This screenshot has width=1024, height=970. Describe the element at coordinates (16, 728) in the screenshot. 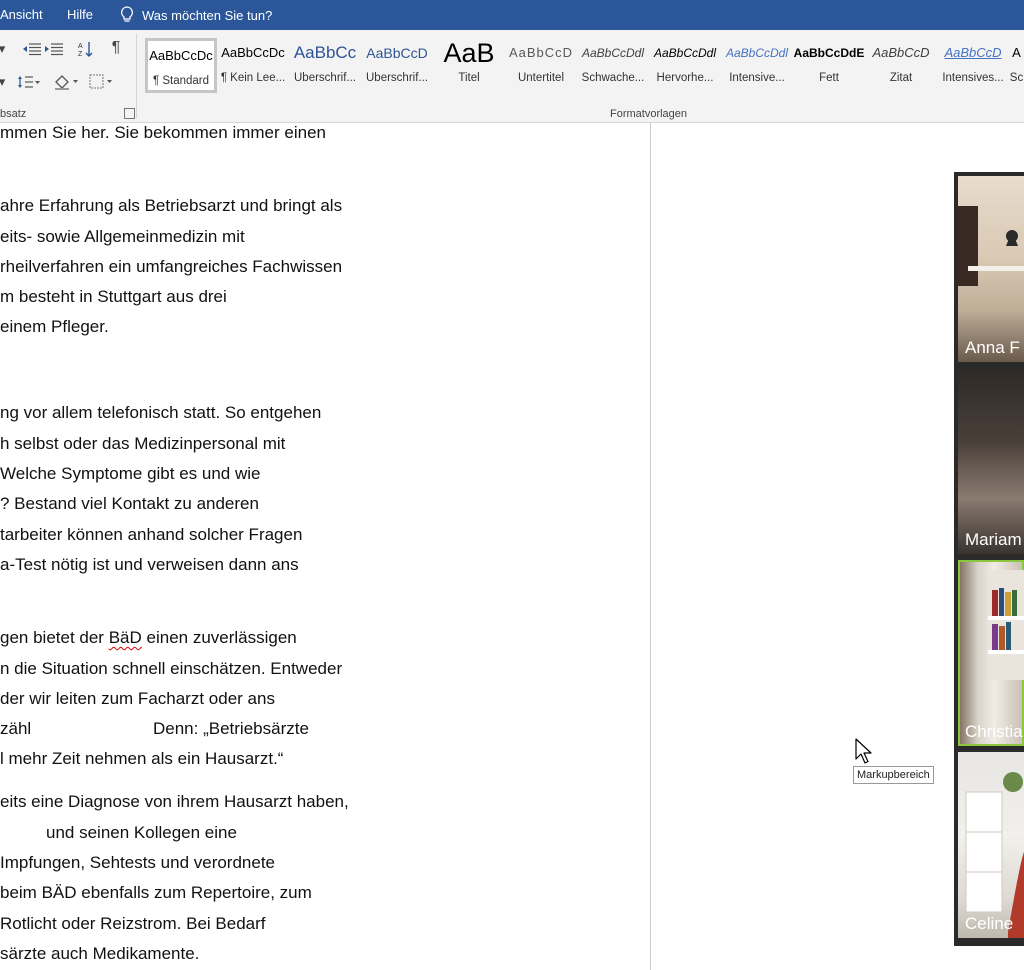

I see `doc-line: zähl` at that location.